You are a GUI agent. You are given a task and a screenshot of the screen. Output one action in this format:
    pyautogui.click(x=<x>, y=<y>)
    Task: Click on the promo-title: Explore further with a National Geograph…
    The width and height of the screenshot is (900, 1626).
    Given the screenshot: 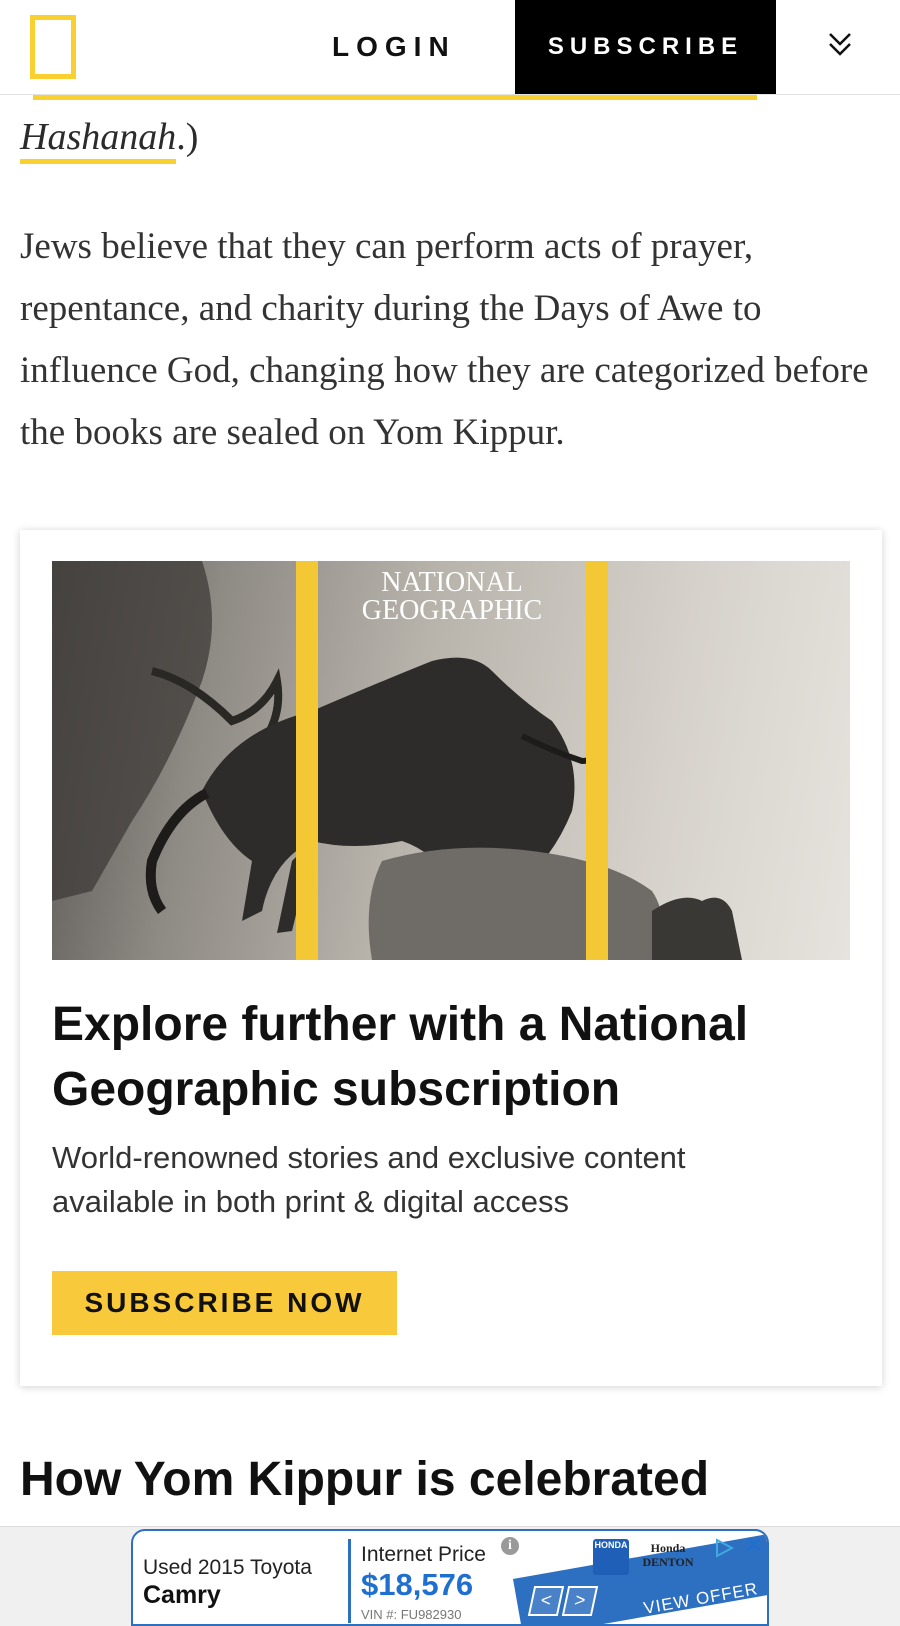 What is the action you would take?
    pyautogui.click(x=400, y=1057)
    